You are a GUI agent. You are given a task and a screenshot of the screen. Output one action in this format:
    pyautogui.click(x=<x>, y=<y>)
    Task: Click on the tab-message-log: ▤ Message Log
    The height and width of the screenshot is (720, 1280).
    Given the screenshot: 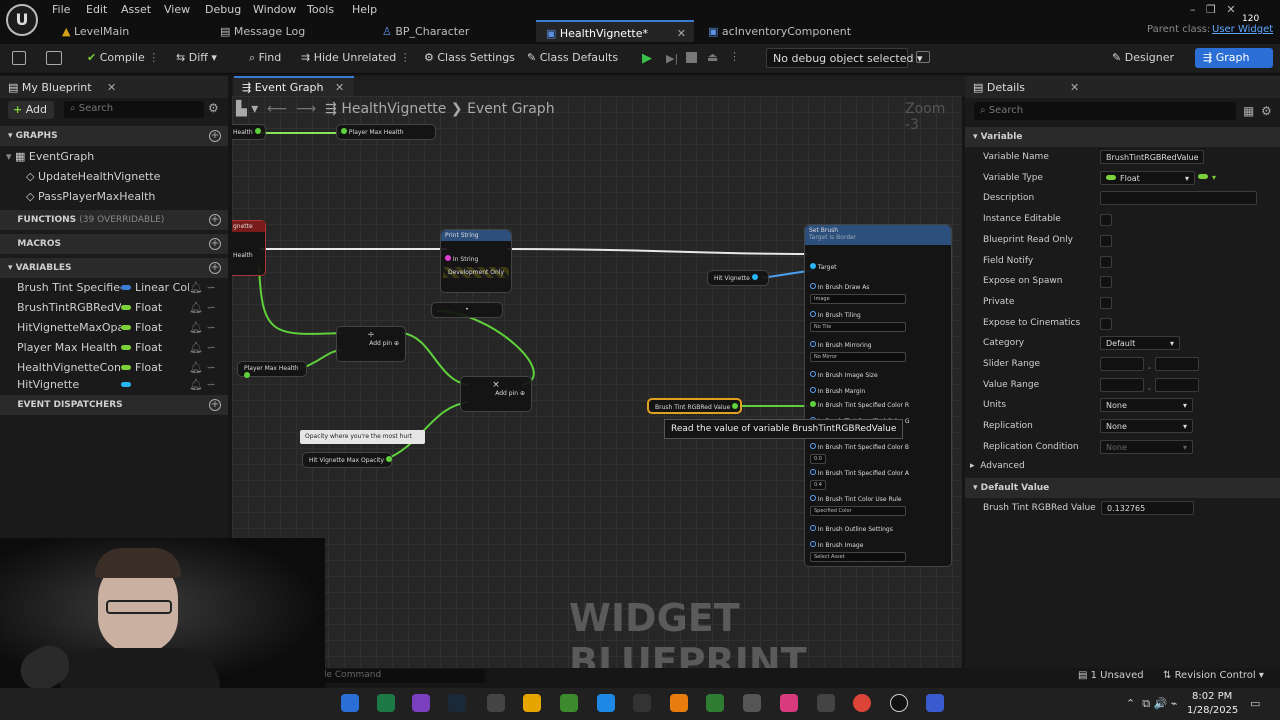 What is the action you would take?
    pyautogui.click(x=262, y=31)
    